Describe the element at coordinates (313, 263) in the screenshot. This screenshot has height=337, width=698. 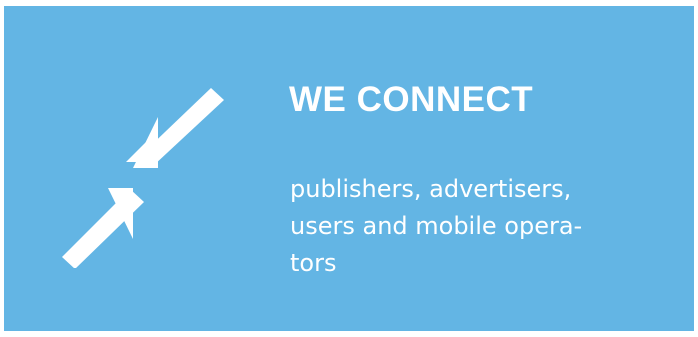
I see `body-line: tors` at that location.